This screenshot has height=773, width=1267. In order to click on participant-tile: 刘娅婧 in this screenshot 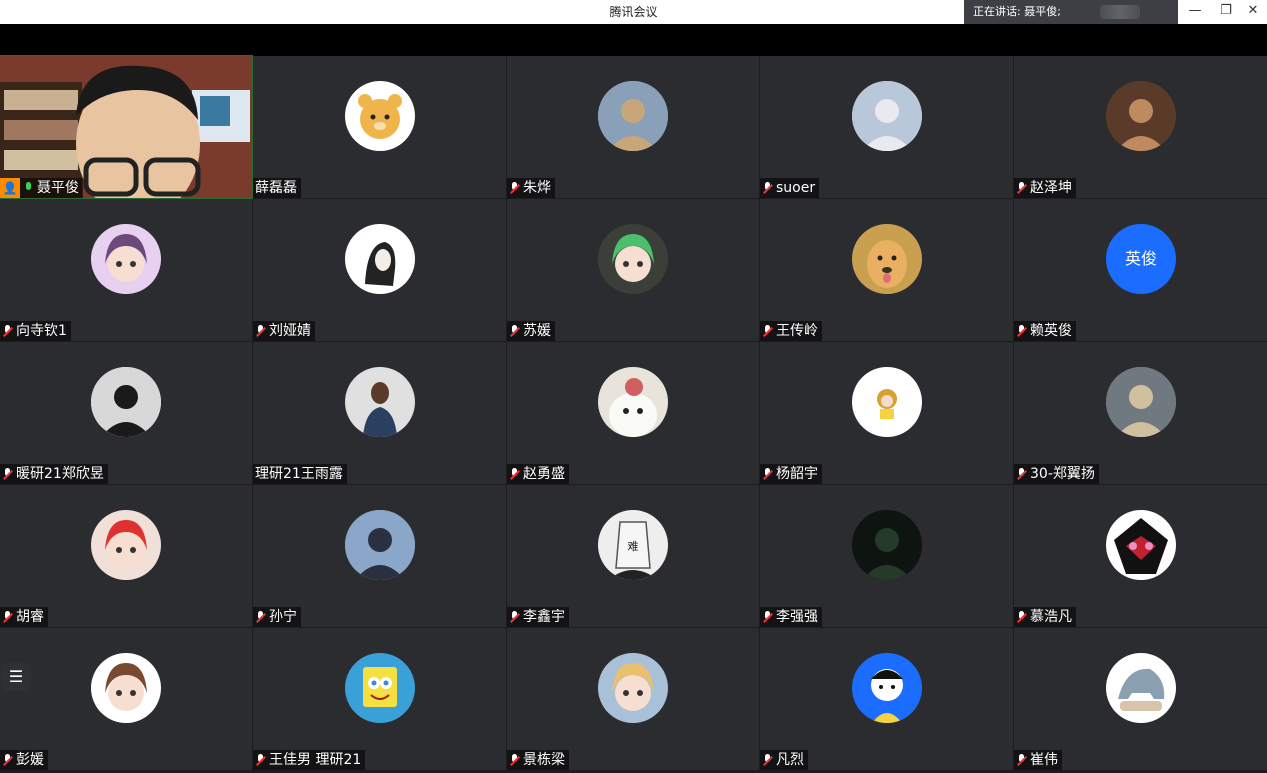, I will do `click(379, 270)`.